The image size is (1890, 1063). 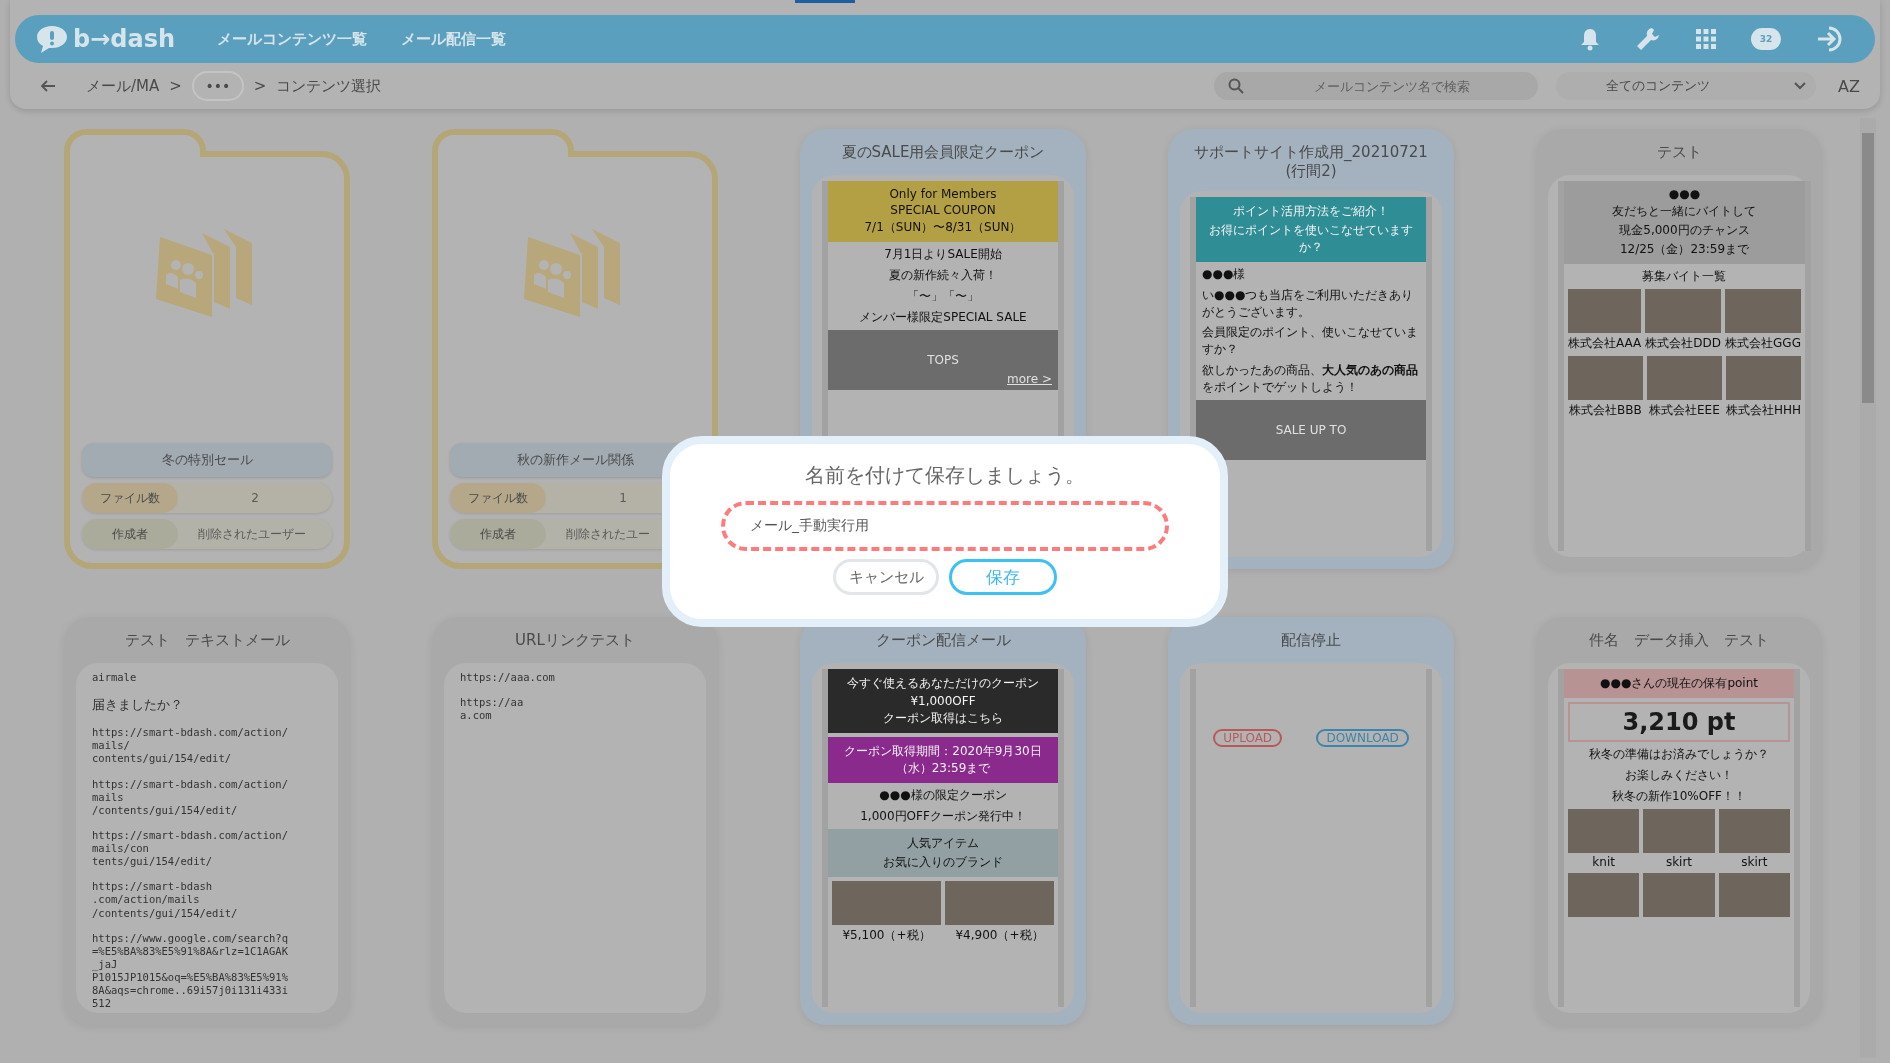 I want to click on photo-caption: SALE UP TO, so click(x=1311, y=429).